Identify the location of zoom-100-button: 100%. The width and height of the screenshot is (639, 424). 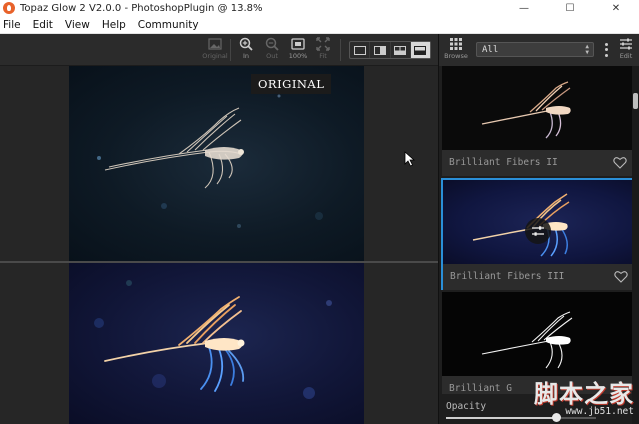
(298, 50).